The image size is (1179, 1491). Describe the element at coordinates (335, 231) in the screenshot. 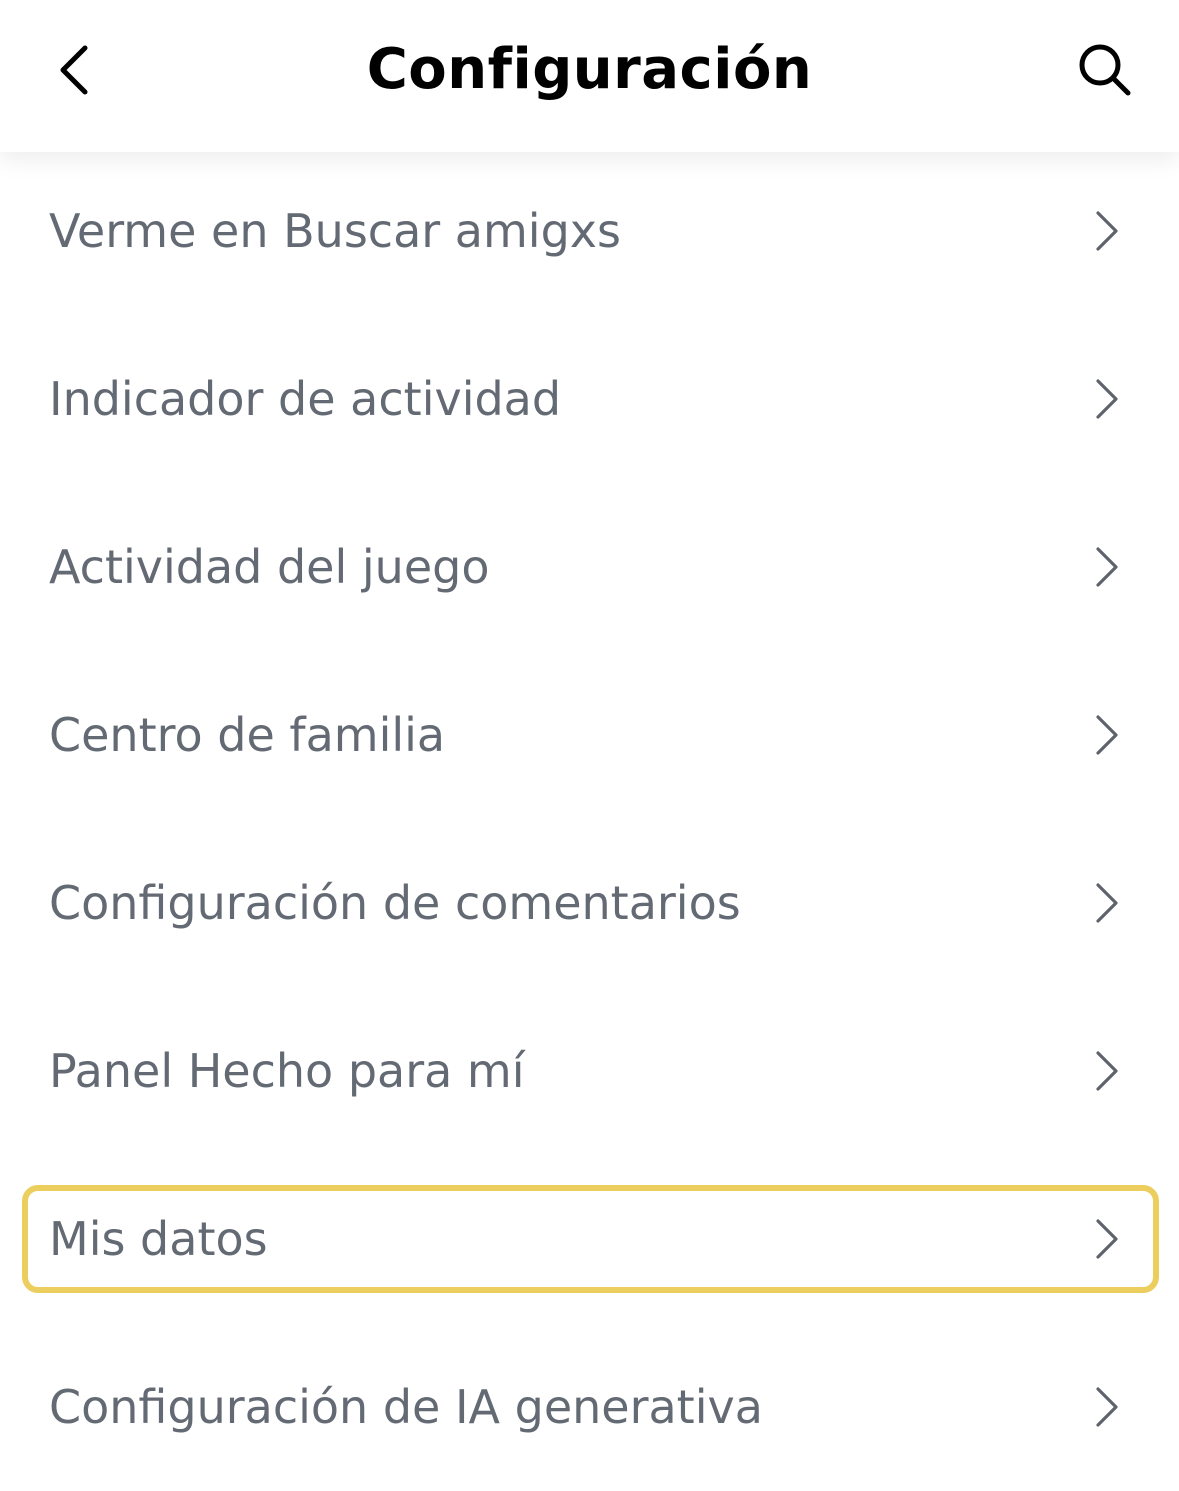

I see `settings-item-label: Verme en Buscar amigxs` at that location.